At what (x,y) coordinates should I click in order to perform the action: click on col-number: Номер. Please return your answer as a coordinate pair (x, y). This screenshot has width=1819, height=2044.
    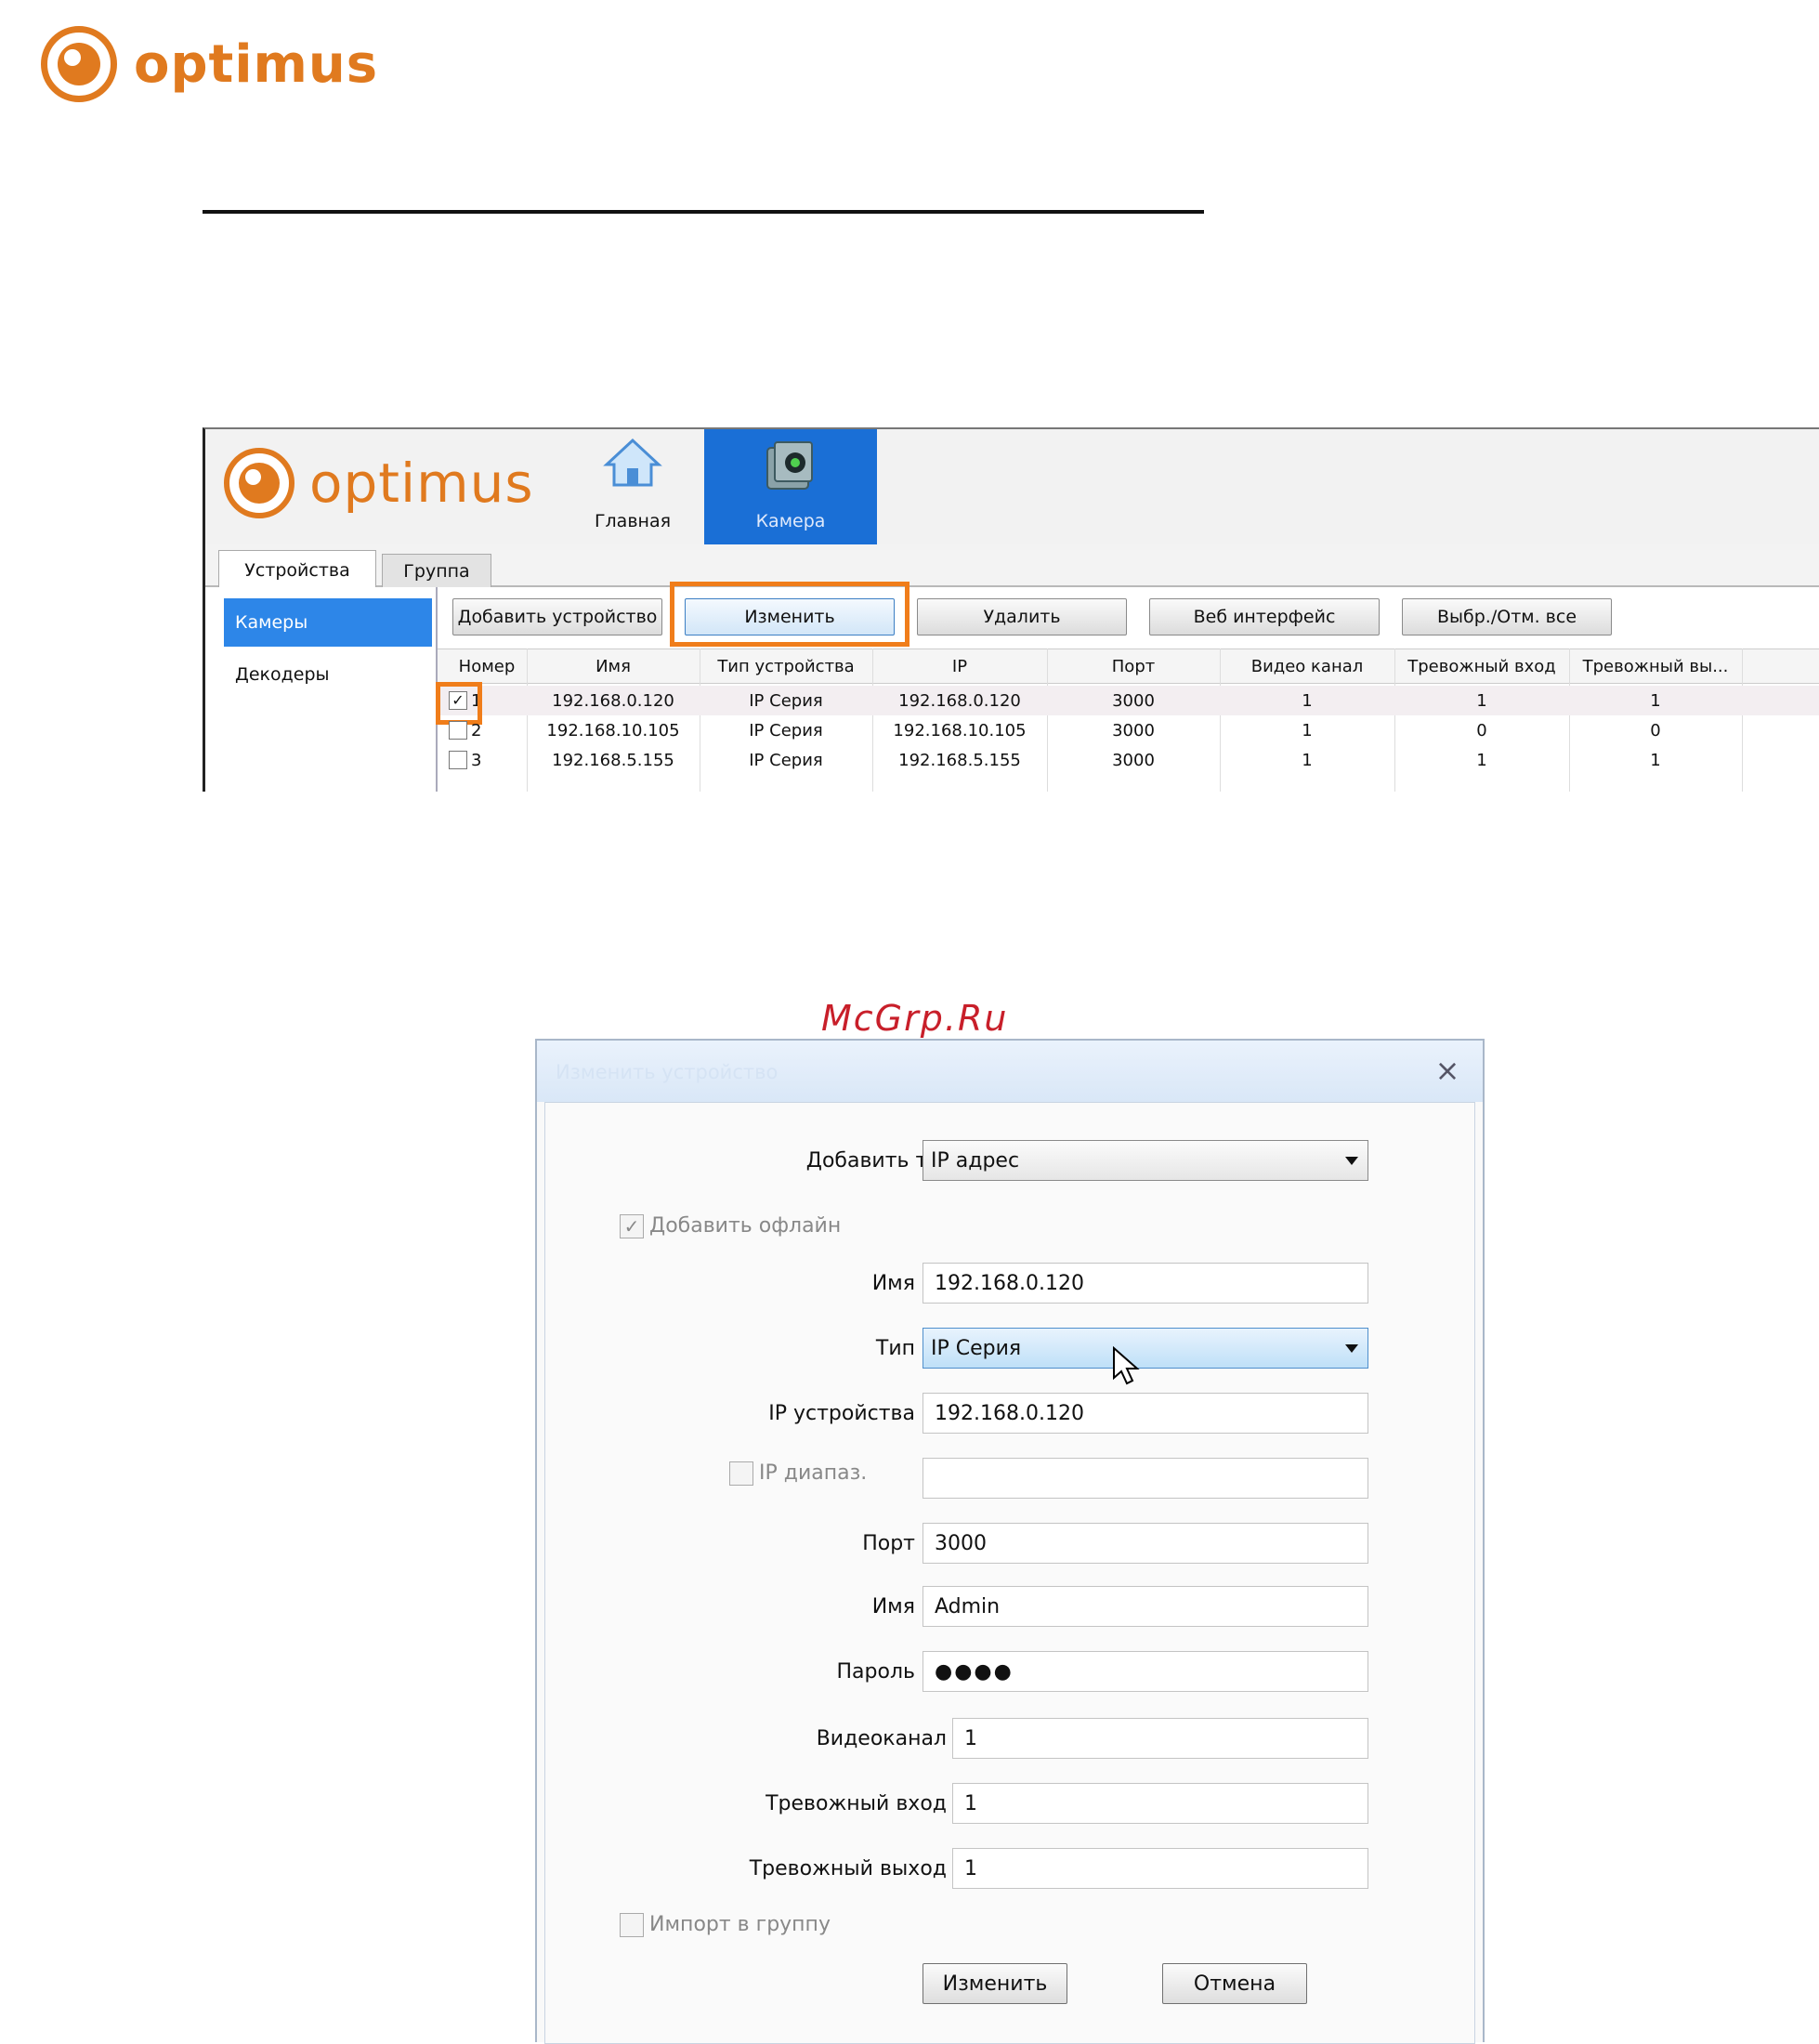
    Looking at the image, I should click on (487, 666).